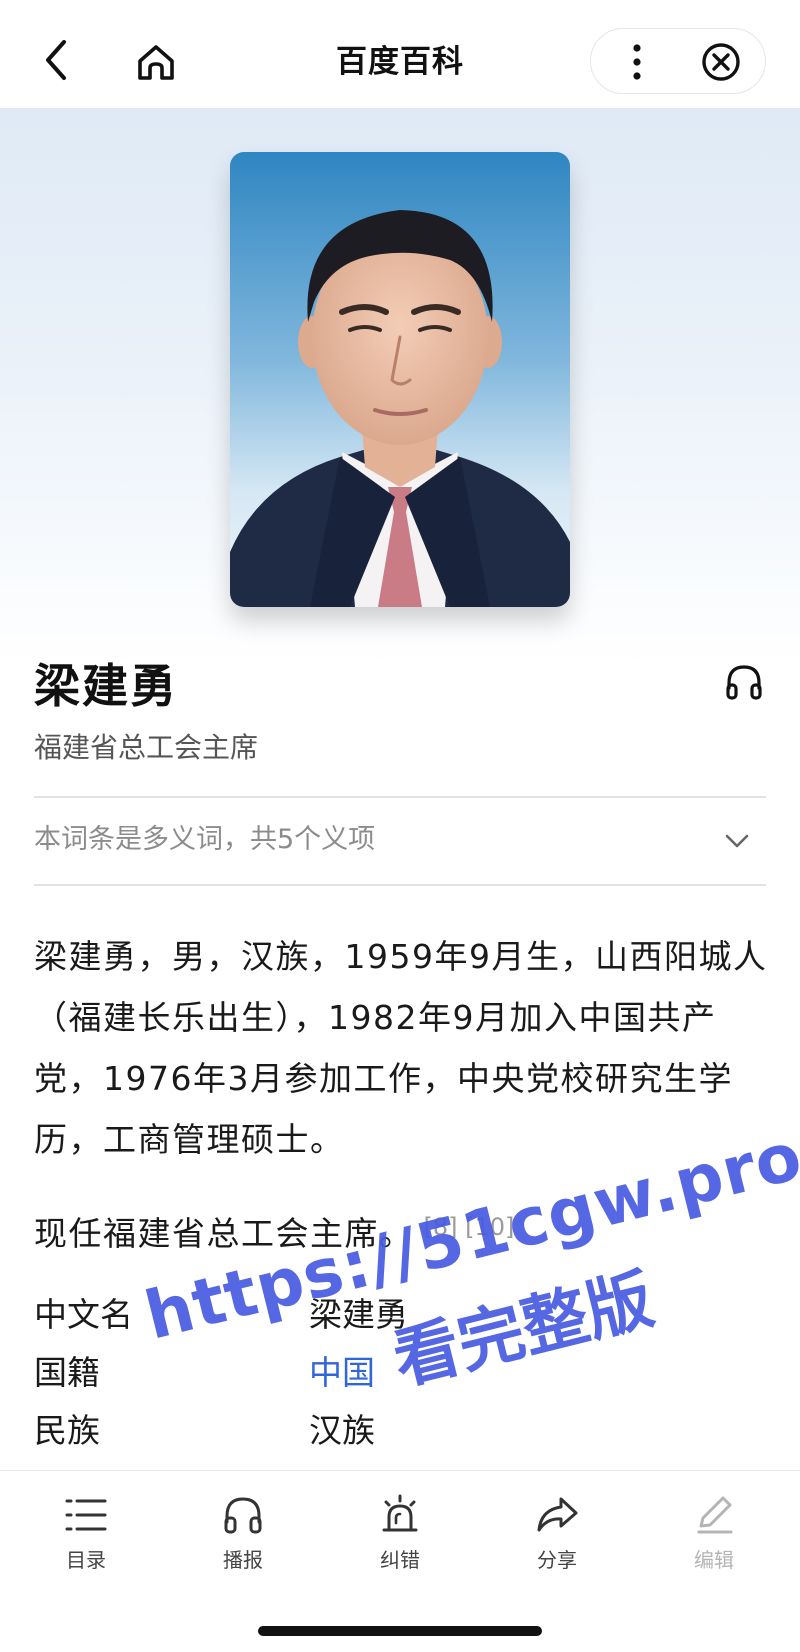 This screenshot has width=800, height=1652. I want to click on toolbar-label: 分享, so click(557, 1560).